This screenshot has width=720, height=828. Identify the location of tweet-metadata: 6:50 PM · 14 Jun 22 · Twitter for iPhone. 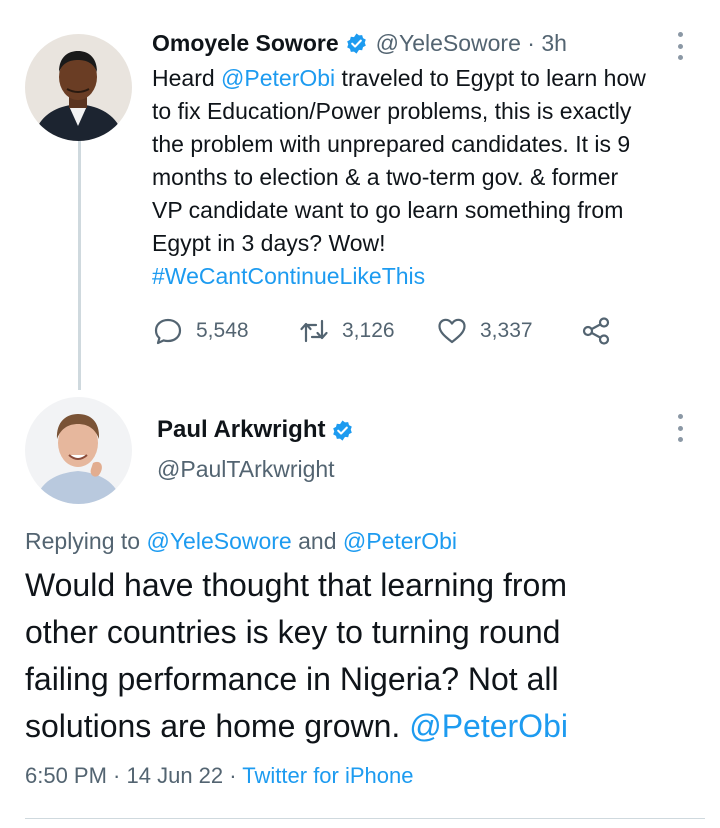
(219, 775).